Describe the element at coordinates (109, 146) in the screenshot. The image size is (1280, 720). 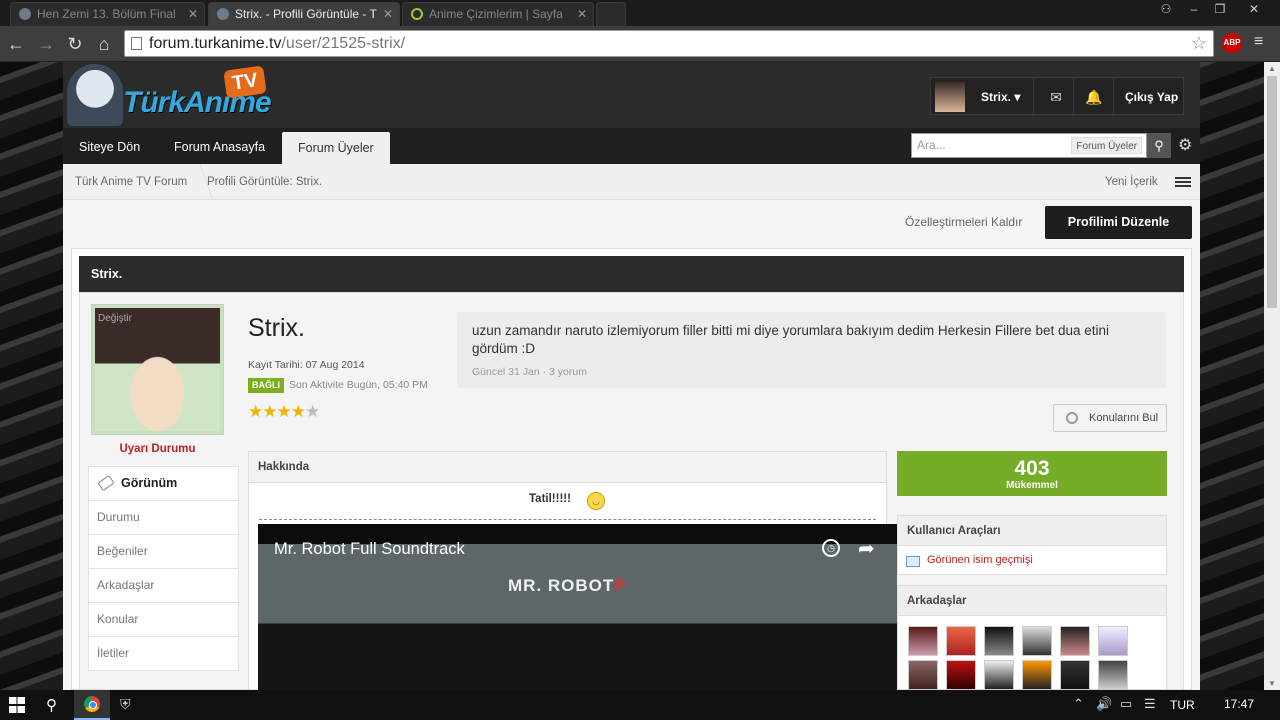
I see `nav-siteye-don: Siteye Dön` at that location.